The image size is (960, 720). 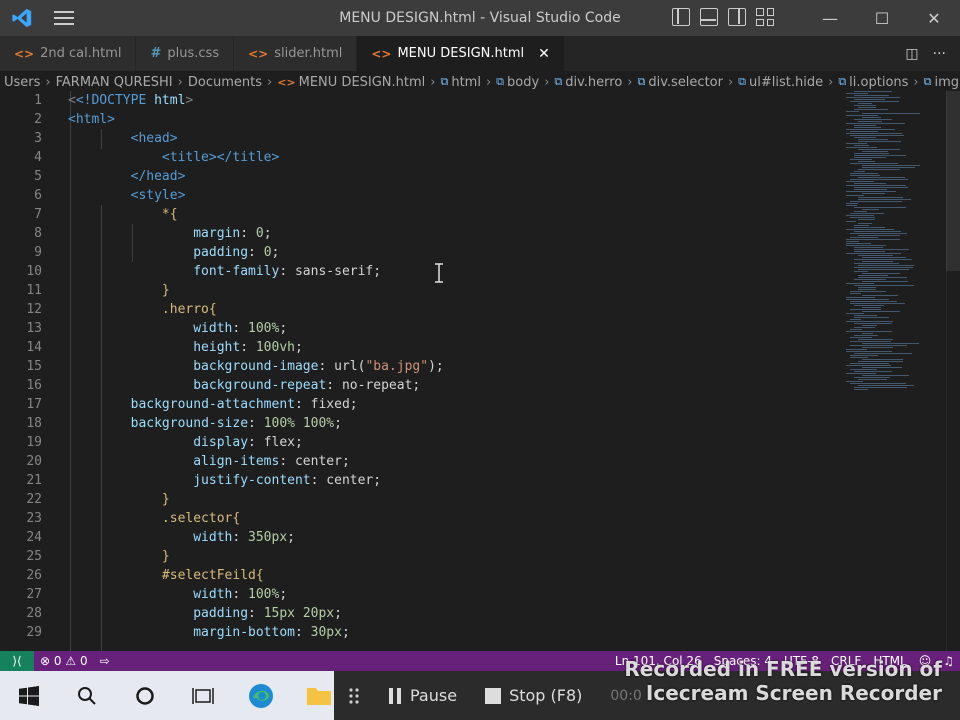 I want to click on line-number: 9, so click(x=38, y=252).